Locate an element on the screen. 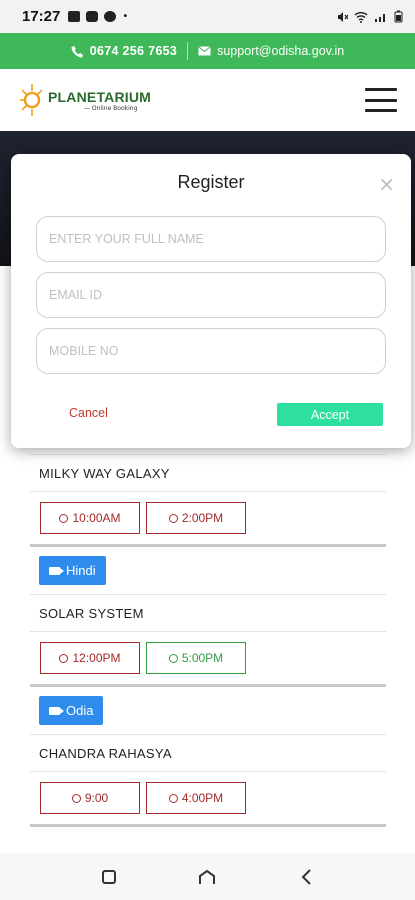 The width and height of the screenshot is (415, 900). contact-bar: 0674 256 7653 support@odisha.gov.in is located at coordinates (207, 51).